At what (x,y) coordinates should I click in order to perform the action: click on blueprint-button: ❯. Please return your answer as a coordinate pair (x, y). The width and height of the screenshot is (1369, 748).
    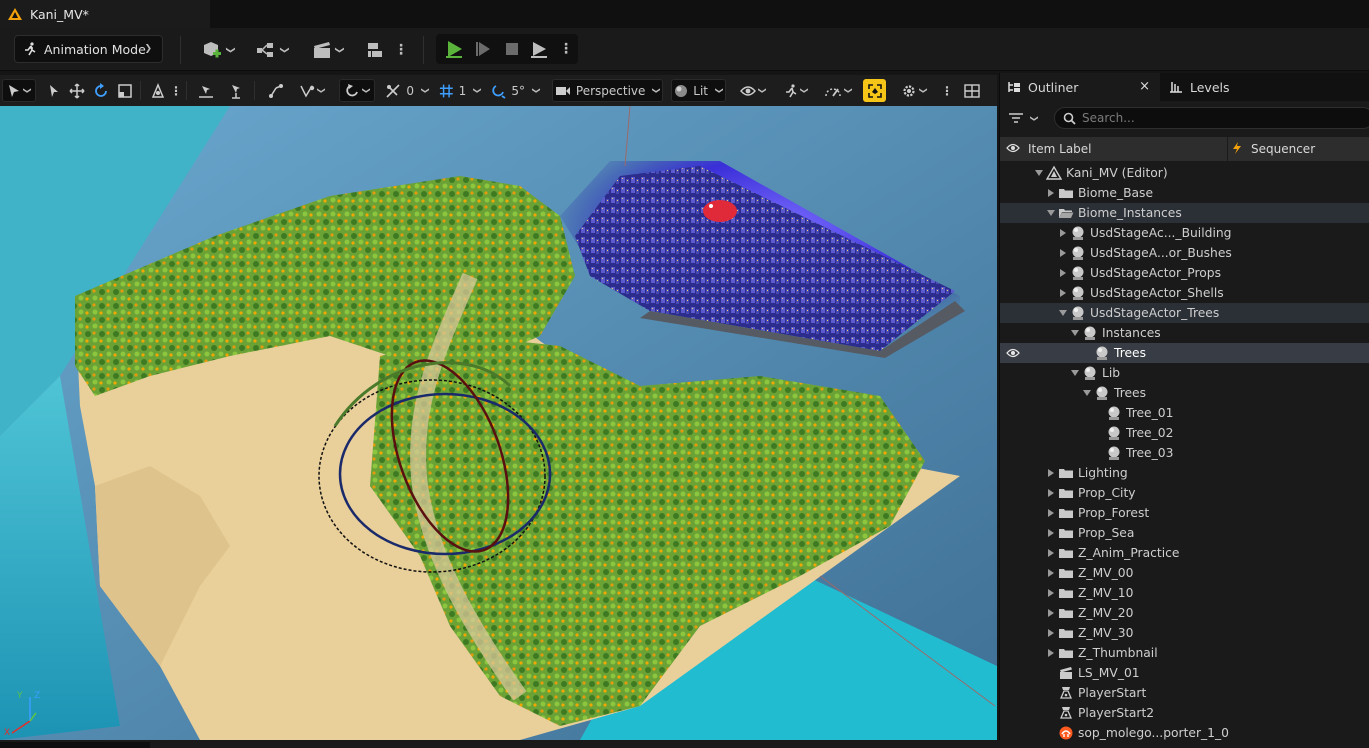
    Looking at the image, I should click on (271, 50).